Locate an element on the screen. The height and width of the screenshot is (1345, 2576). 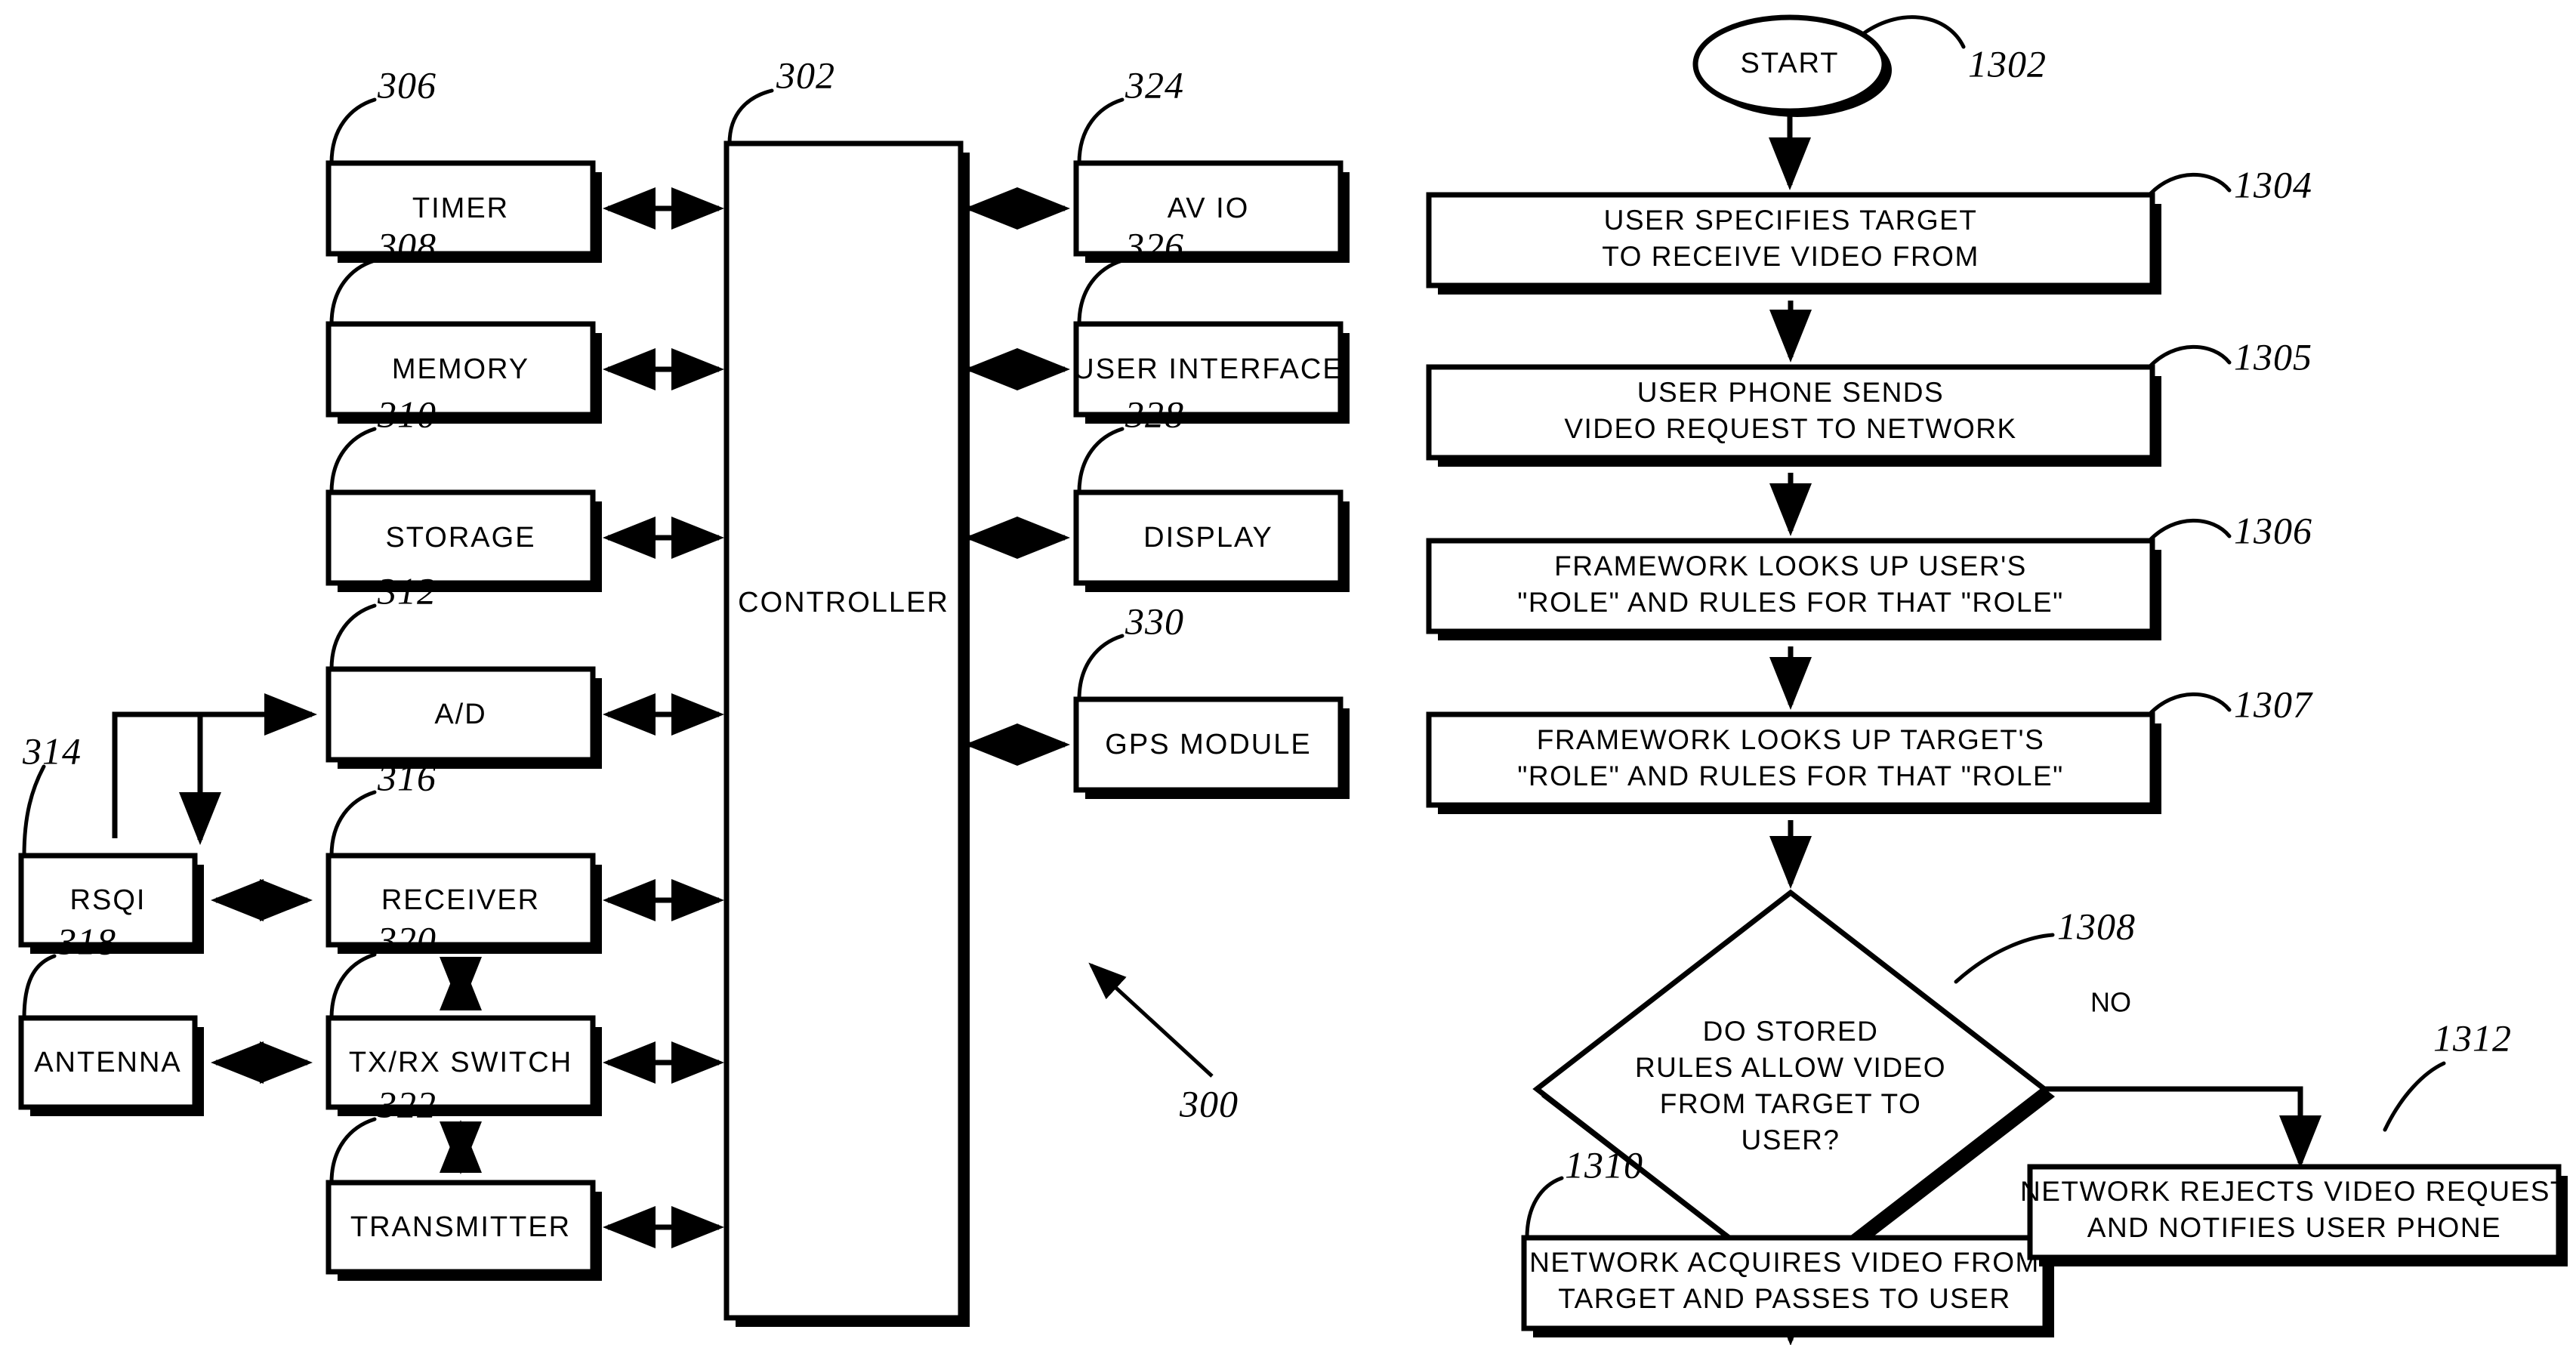
flow-step-1306-line2: "ROLE" AND RULES FOR THAT "ROLE" is located at coordinates (1790, 602).